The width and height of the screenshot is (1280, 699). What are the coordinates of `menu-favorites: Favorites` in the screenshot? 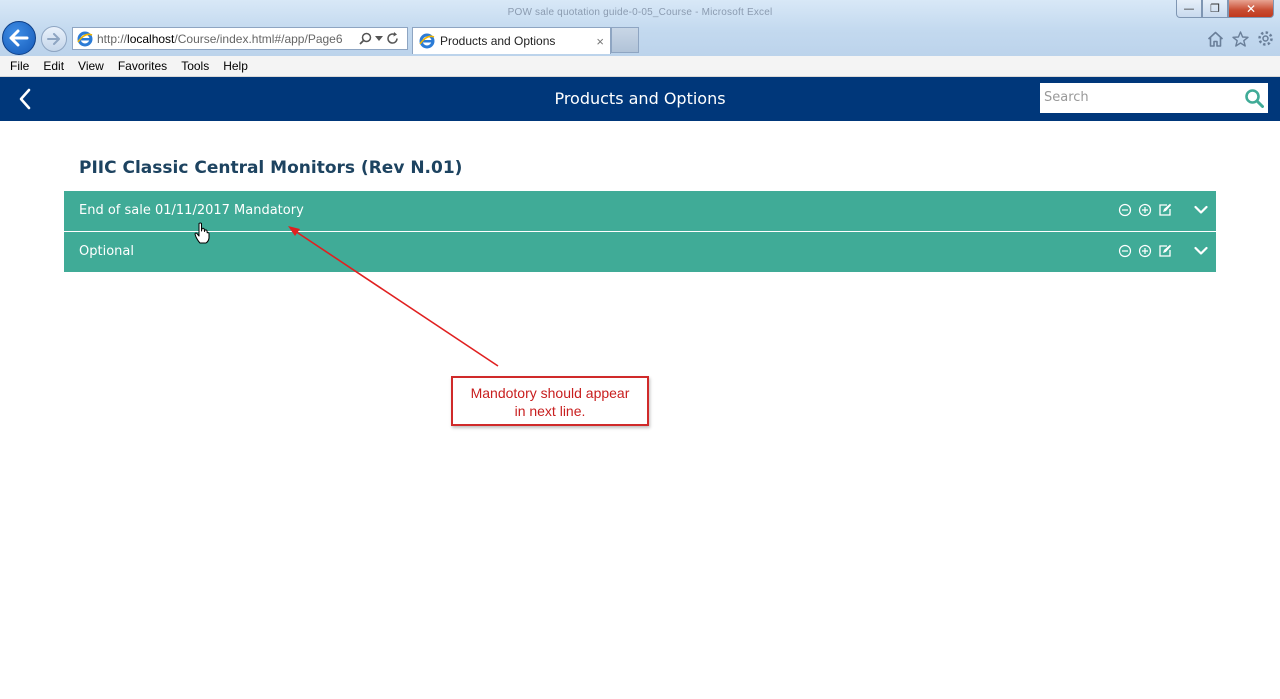 It's located at (142, 66).